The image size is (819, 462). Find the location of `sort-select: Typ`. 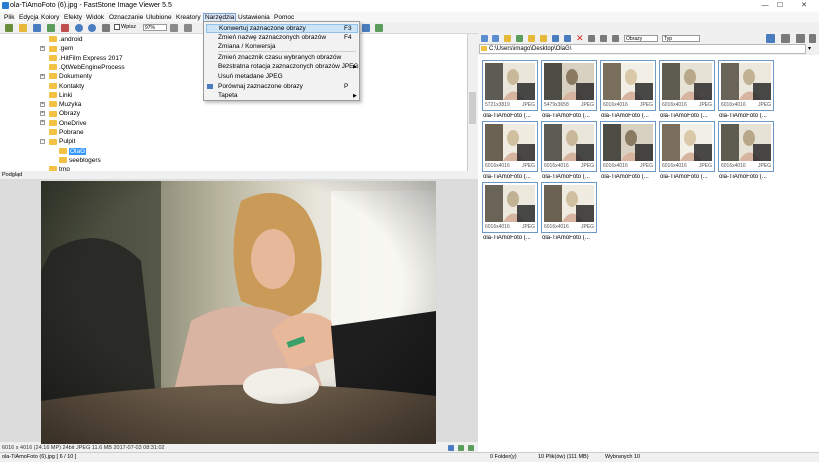

sort-select: Typ is located at coordinates (681, 38).